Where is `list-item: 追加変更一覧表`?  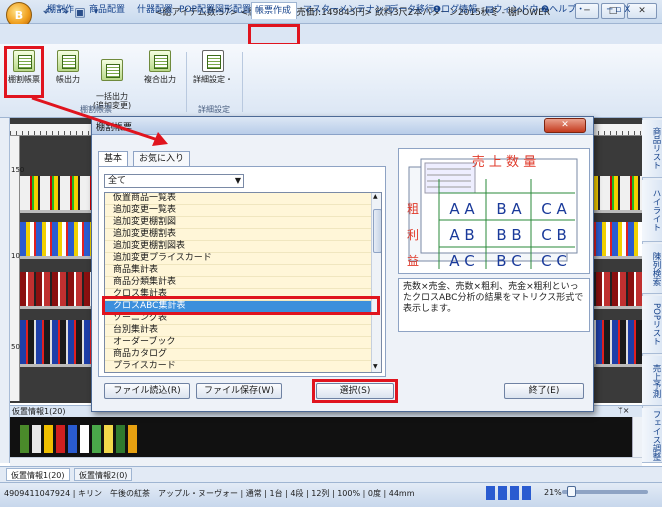
list-item: 追加変更一覧表 is located at coordinates (238, 211).